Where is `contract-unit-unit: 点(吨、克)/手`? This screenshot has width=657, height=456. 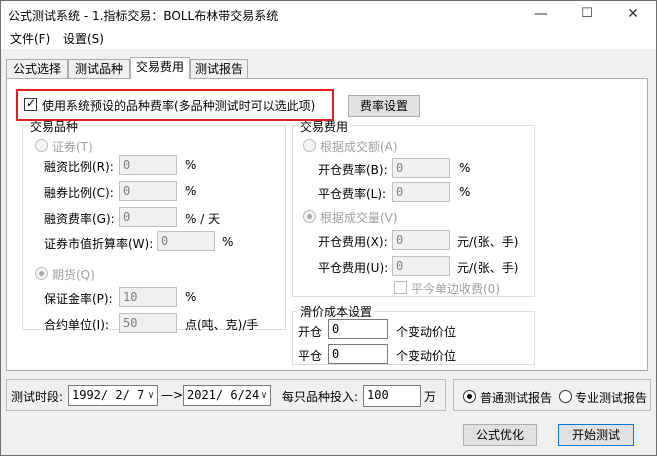
contract-unit-unit: 点(吨、克)/手 is located at coordinates (222, 325).